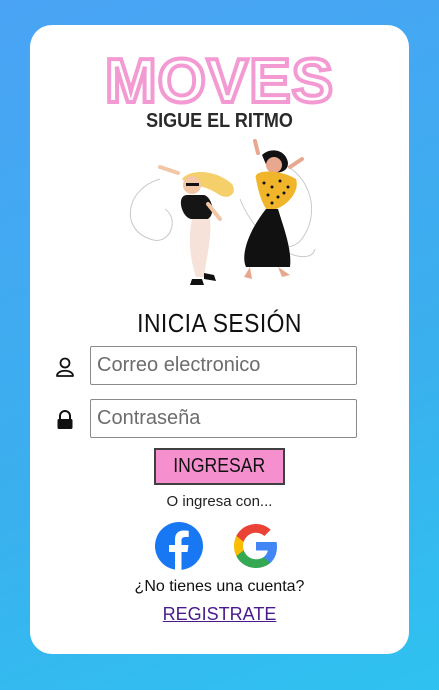 The height and width of the screenshot is (690, 439). Describe the element at coordinates (222, 212) in the screenshot. I see `dancers-illustration` at that location.